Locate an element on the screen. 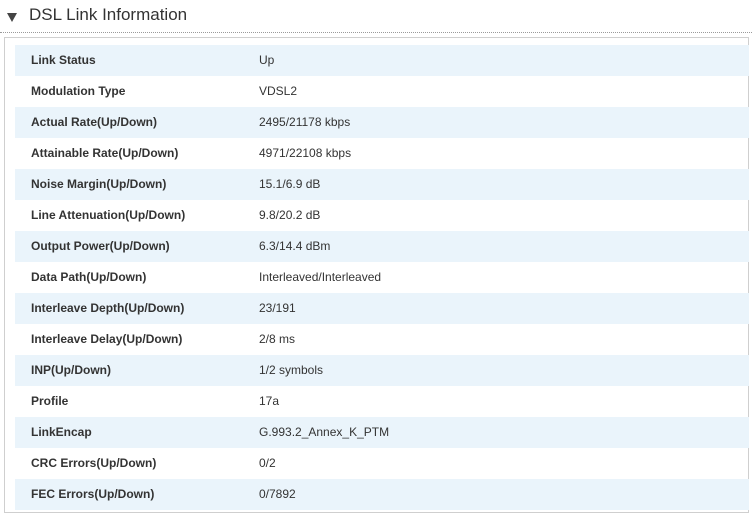  row-value: 6.3/14.4 dBm is located at coordinates (295, 246).